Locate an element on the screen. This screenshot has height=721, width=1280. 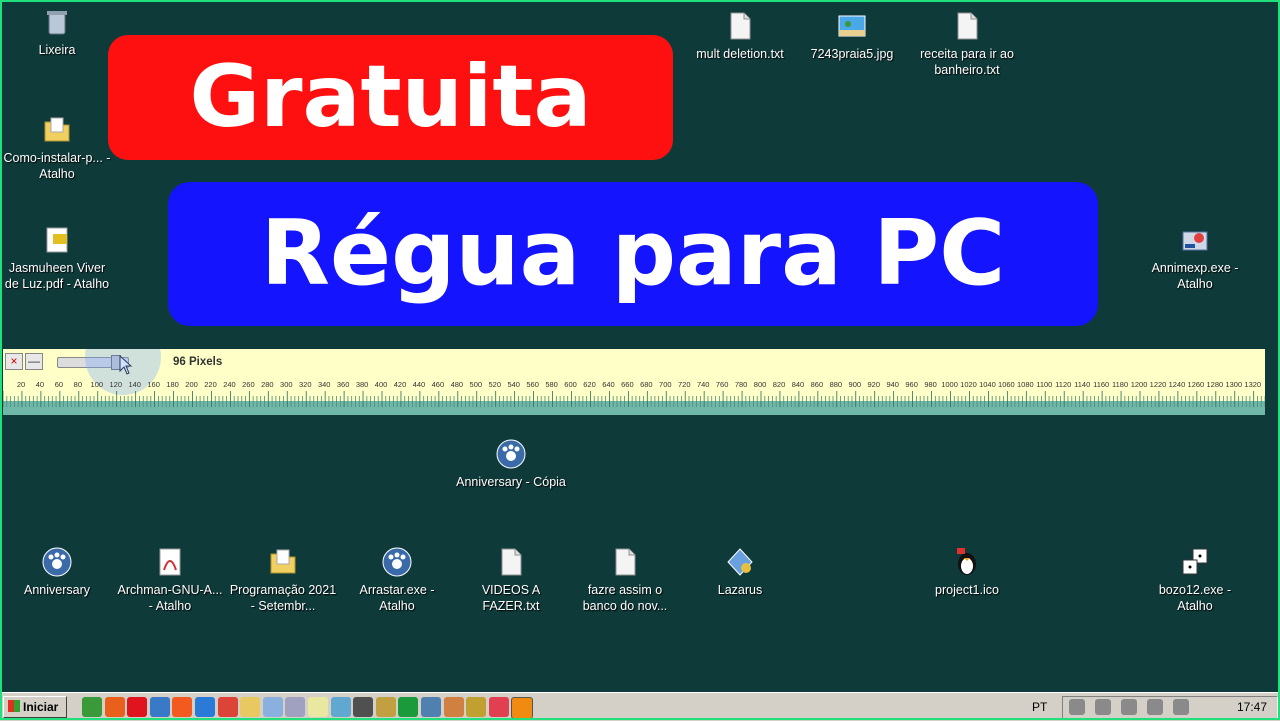
desktop-icon-project1: project1.ico is located at coordinates (967, 572).